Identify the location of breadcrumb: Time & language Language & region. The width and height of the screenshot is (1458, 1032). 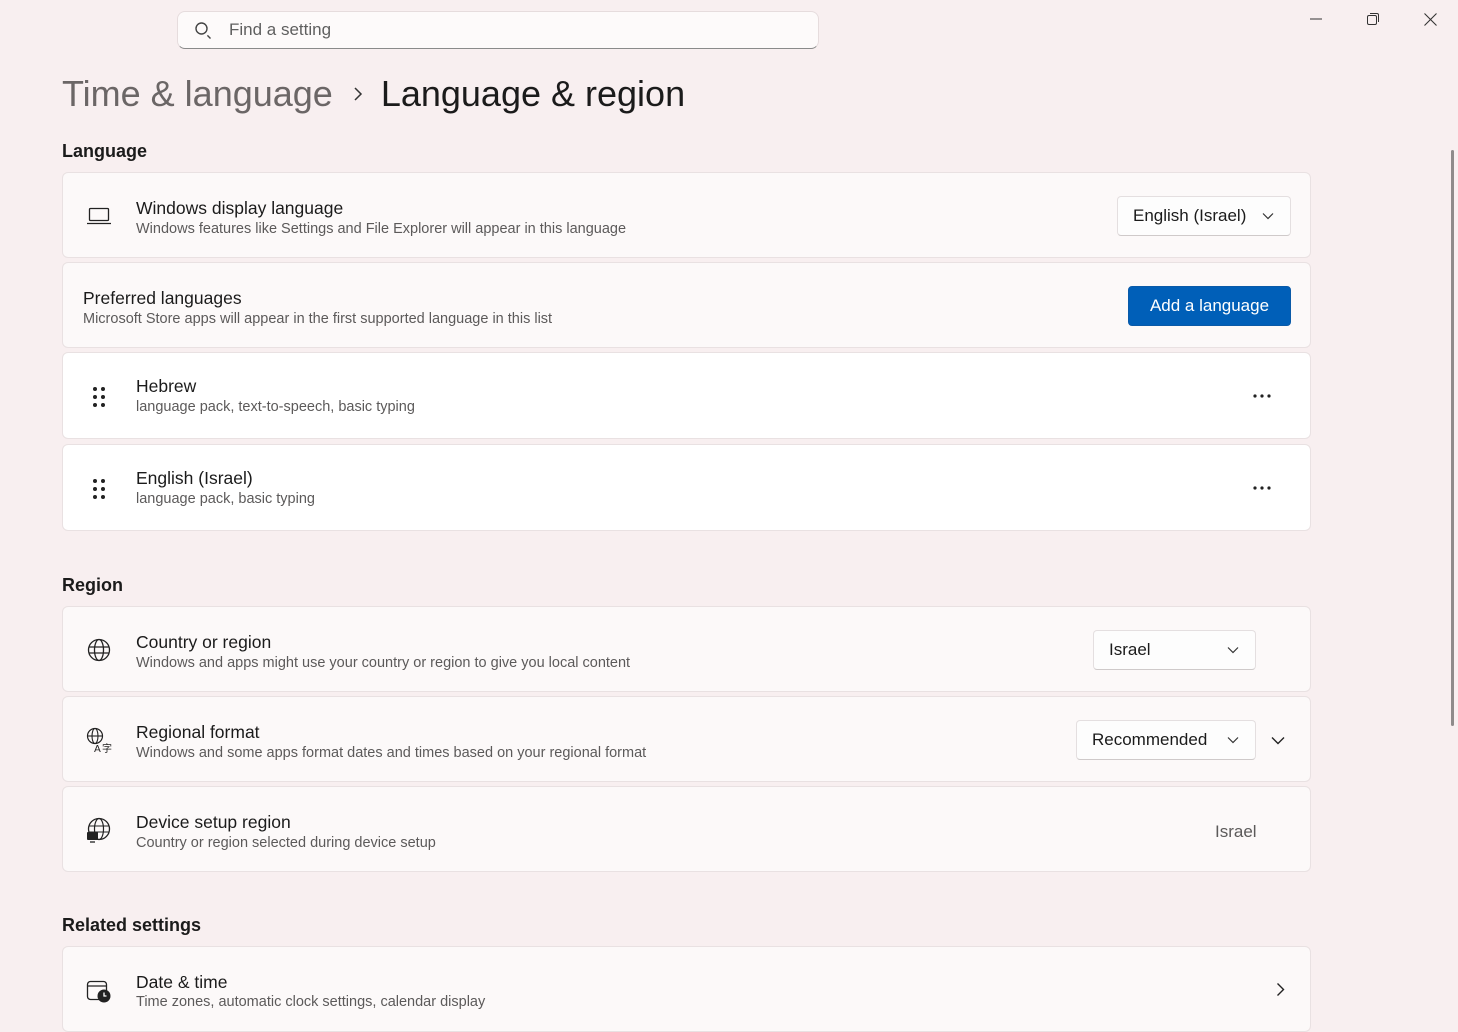
(373, 94).